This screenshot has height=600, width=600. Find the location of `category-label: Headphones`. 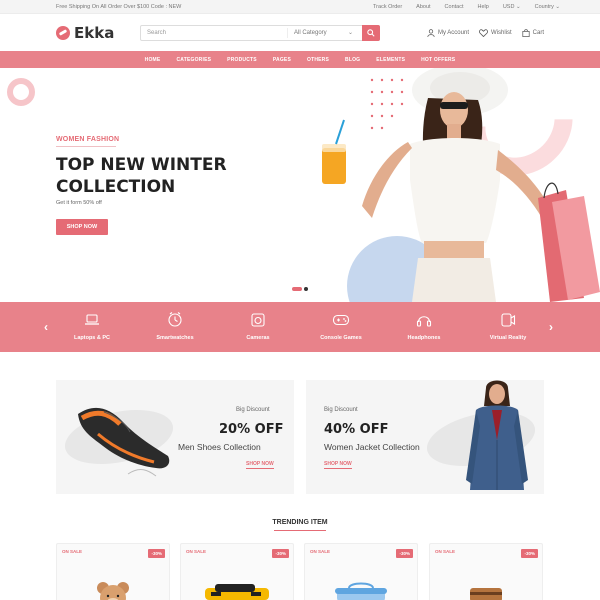

category-label: Headphones is located at coordinates (424, 338).